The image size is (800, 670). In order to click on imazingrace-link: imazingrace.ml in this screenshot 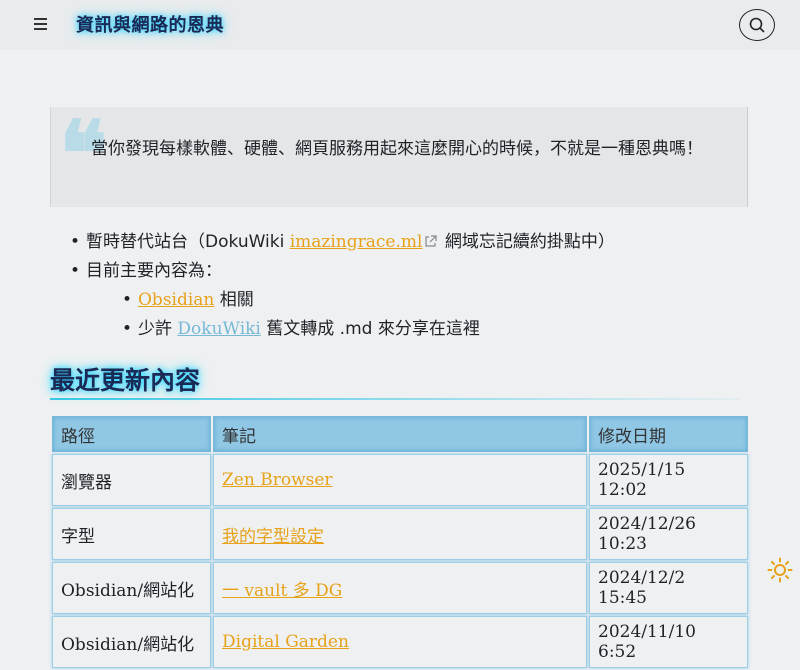, I will do `click(356, 242)`.